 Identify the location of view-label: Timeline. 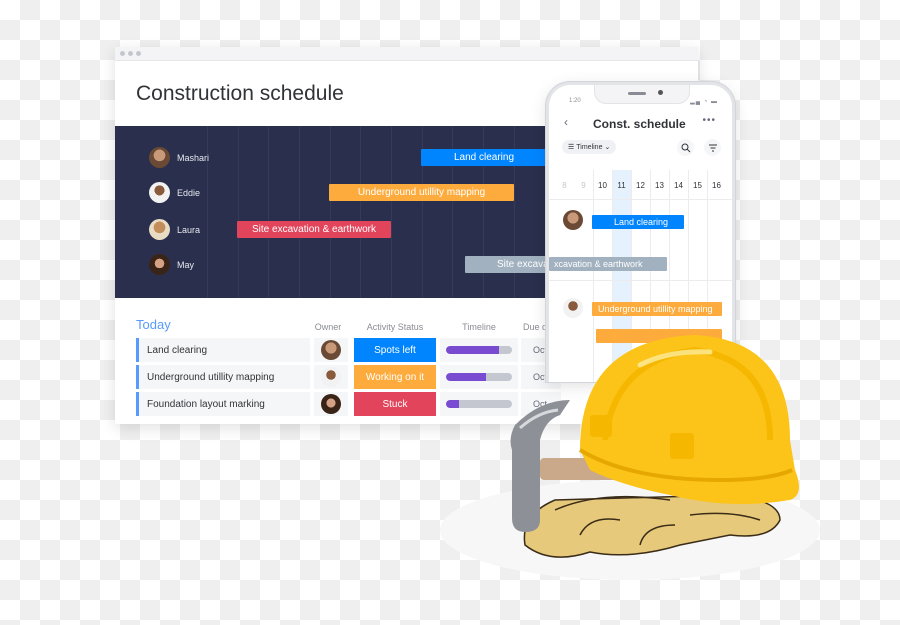
(589, 147).